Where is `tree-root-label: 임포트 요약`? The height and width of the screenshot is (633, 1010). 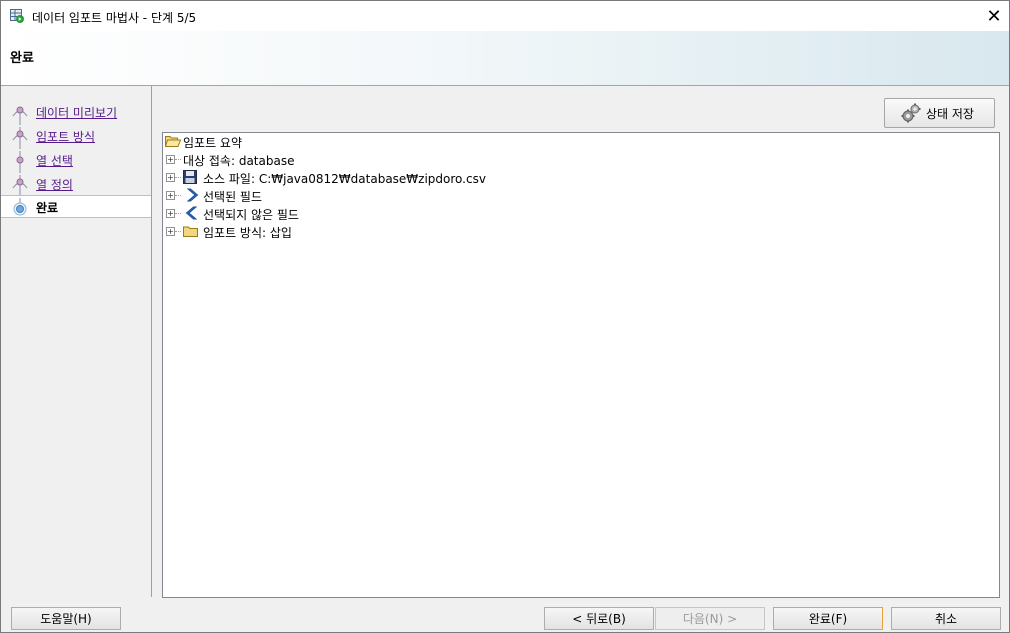
tree-root-label: 임포트 요약 is located at coordinates (213, 143).